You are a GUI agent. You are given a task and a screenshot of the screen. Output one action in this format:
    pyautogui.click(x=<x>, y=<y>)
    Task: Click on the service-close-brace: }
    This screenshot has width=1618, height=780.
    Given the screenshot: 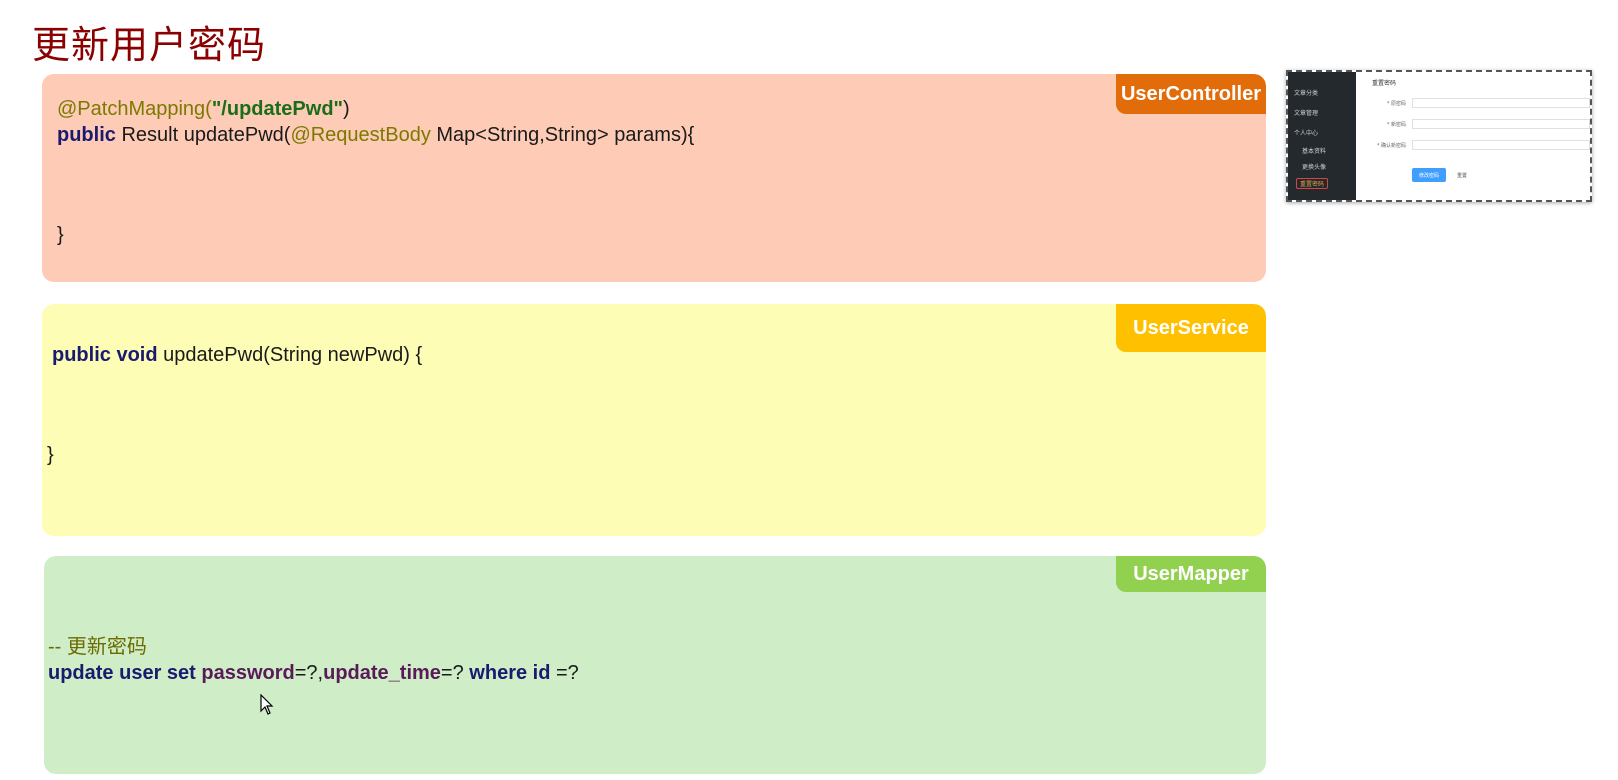 What is the action you would take?
    pyautogui.click(x=50, y=455)
    